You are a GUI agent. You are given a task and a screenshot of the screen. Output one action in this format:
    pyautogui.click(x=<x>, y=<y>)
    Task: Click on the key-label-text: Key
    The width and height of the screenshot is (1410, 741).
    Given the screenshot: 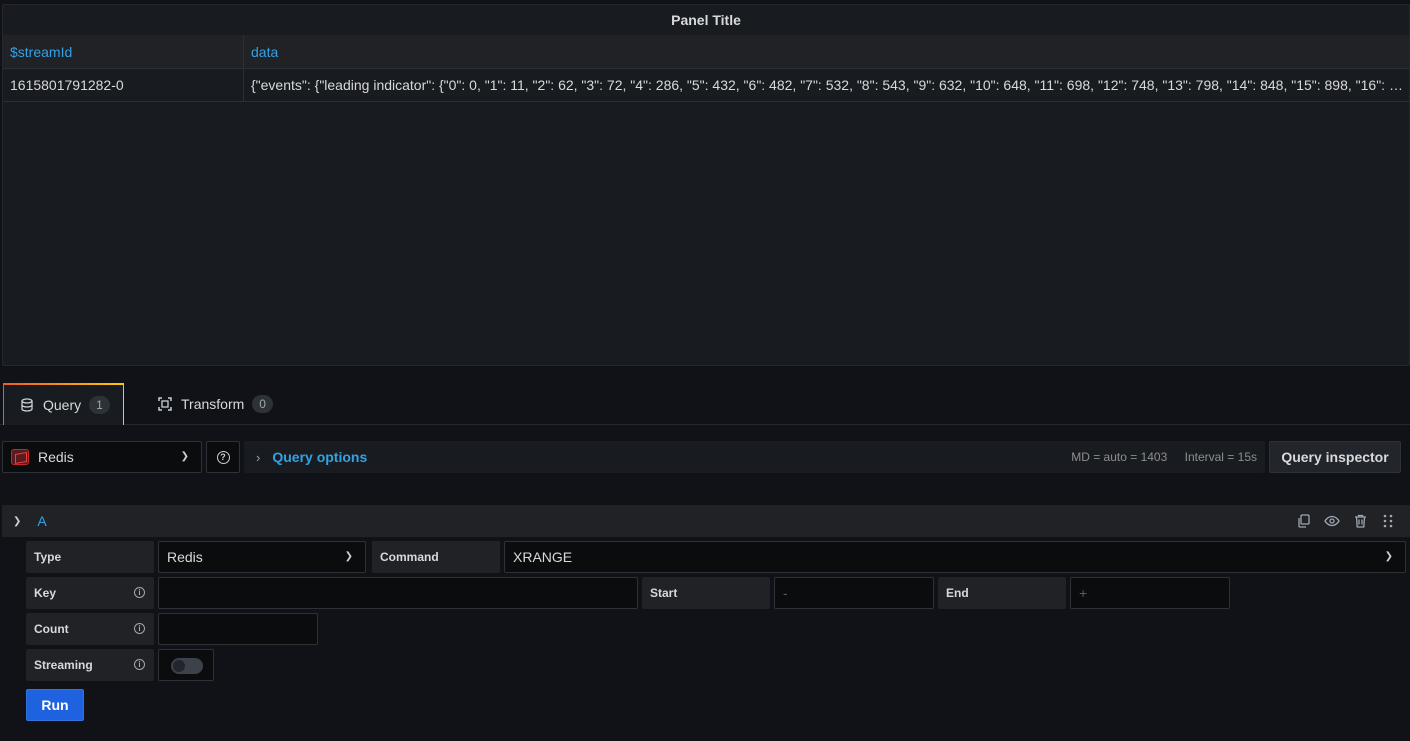 What is the action you would take?
    pyautogui.click(x=45, y=593)
    